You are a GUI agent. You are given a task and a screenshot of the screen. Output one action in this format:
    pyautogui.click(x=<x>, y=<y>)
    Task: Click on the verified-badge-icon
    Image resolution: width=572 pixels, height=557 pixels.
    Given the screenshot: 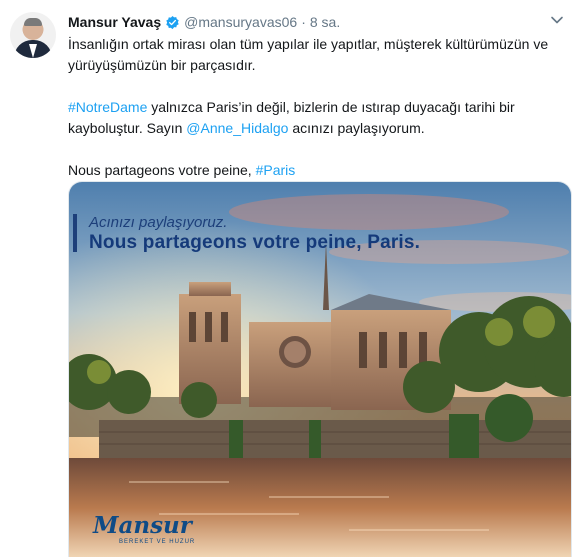 What is the action you would take?
    pyautogui.click(x=172, y=22)
    